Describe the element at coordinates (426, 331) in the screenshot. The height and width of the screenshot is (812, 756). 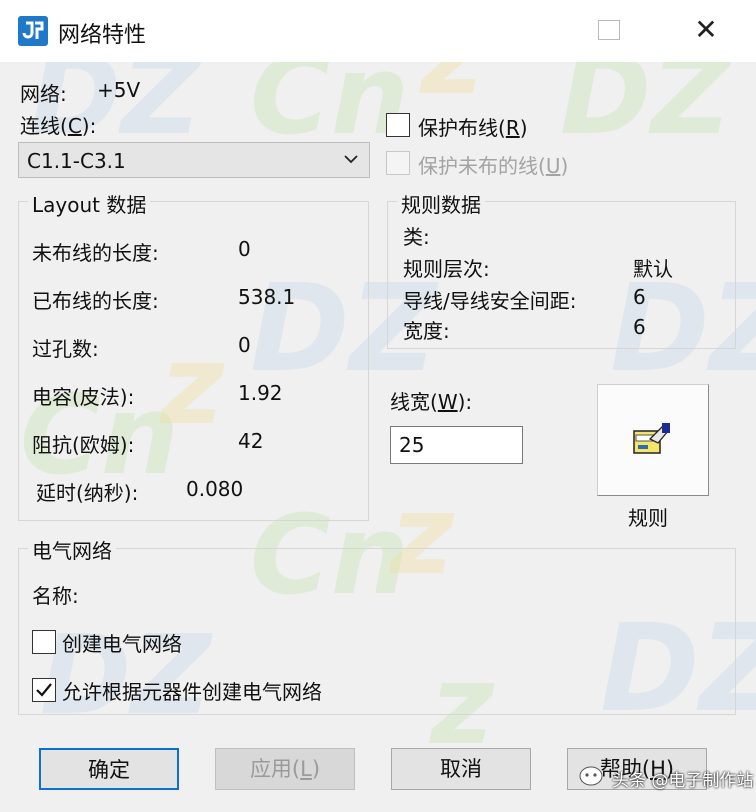
I see `rule-width-label: 宽度:` at that location.